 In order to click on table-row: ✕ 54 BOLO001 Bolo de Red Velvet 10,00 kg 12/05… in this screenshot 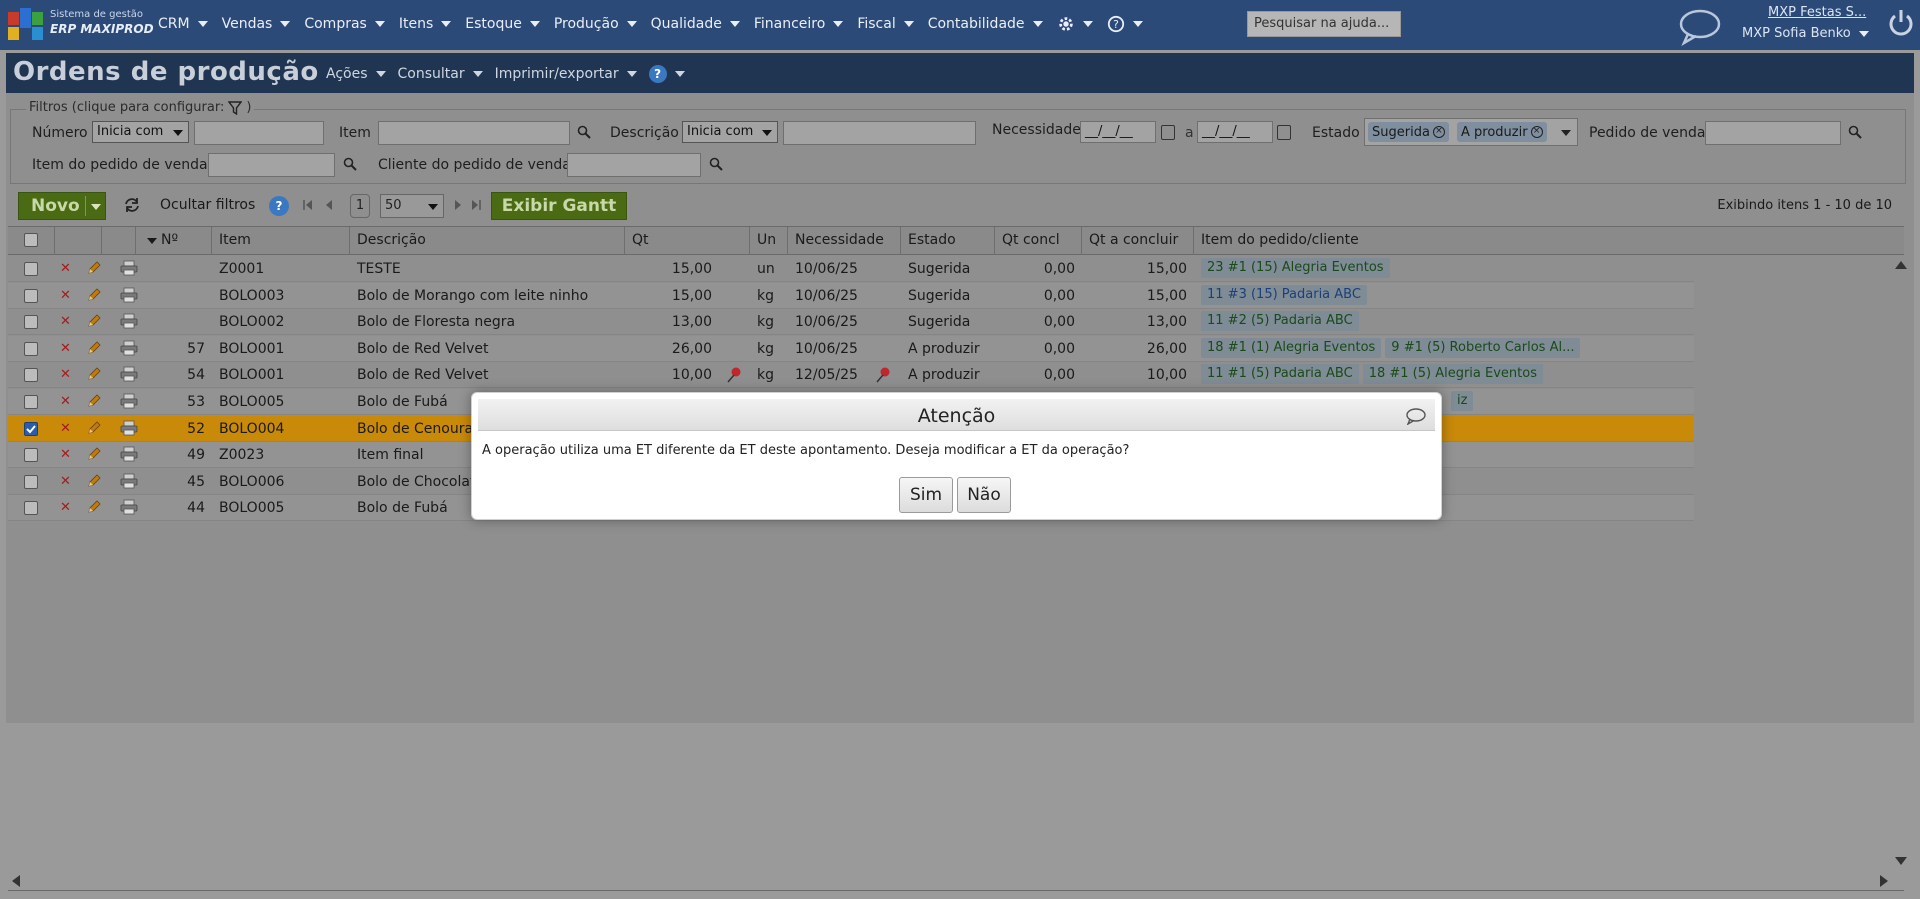, I will do `click(851, 375)`.